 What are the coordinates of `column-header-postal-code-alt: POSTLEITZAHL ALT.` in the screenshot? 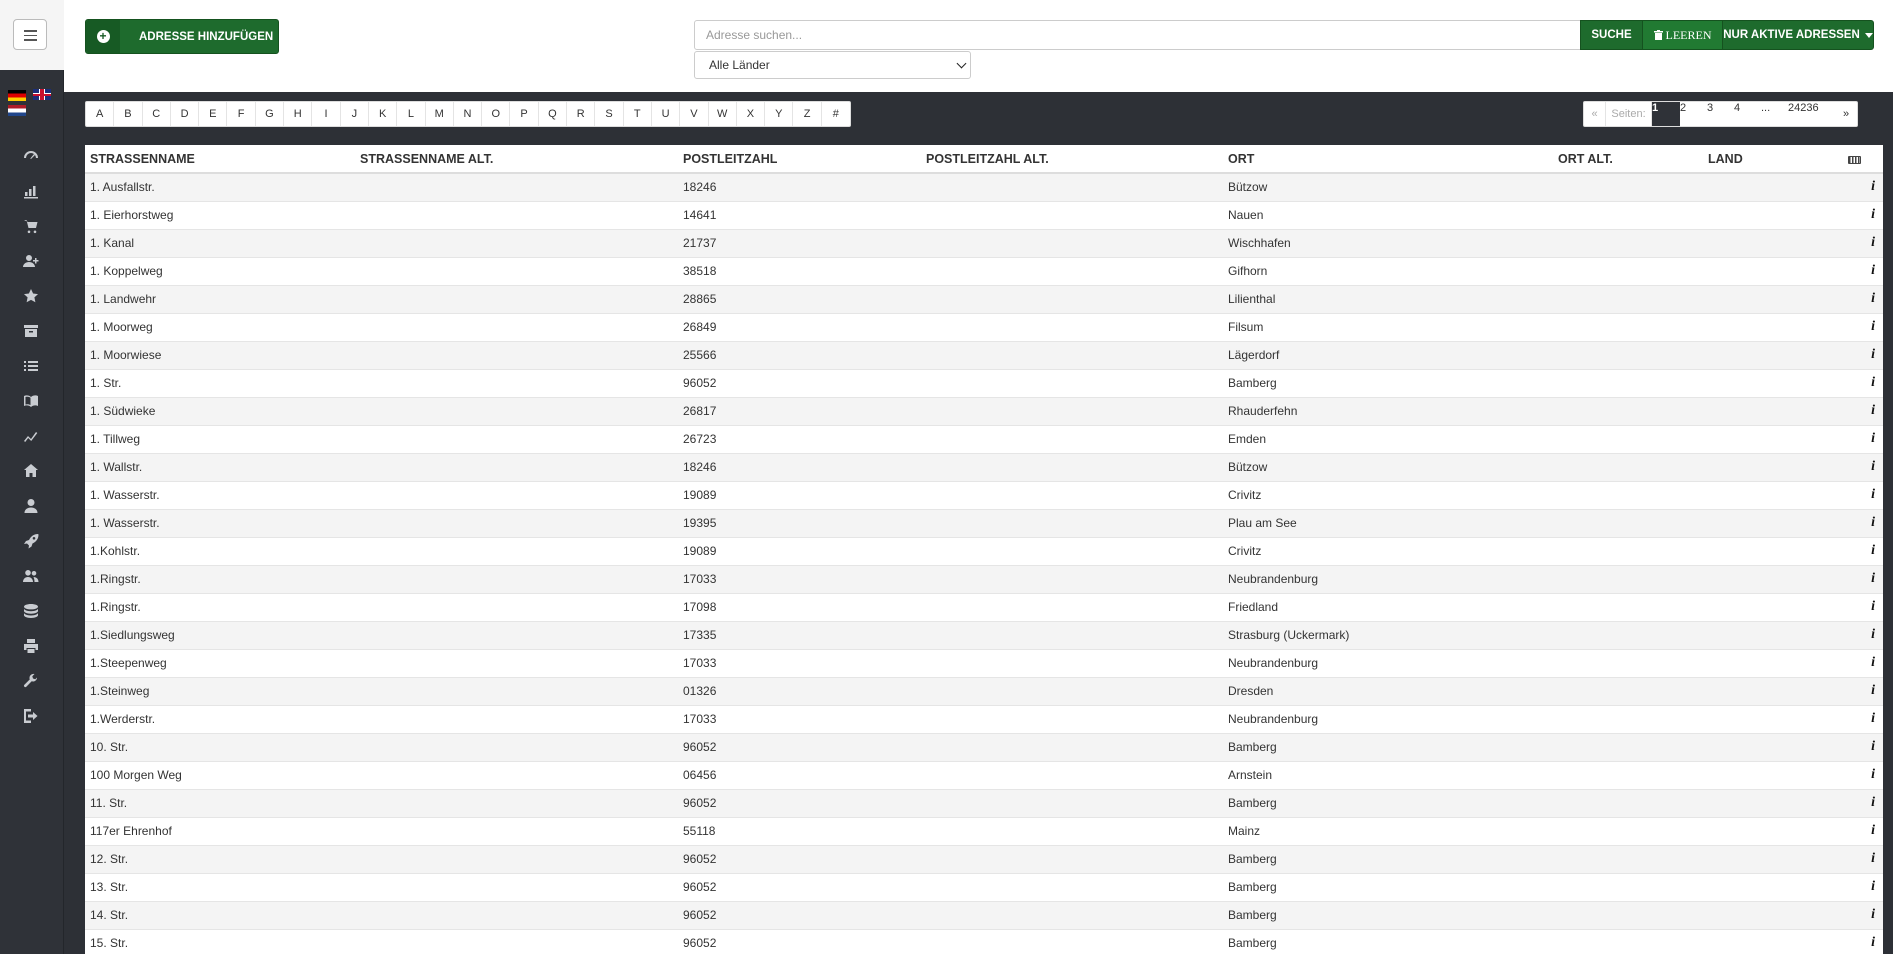 It's located at (1072, 159).